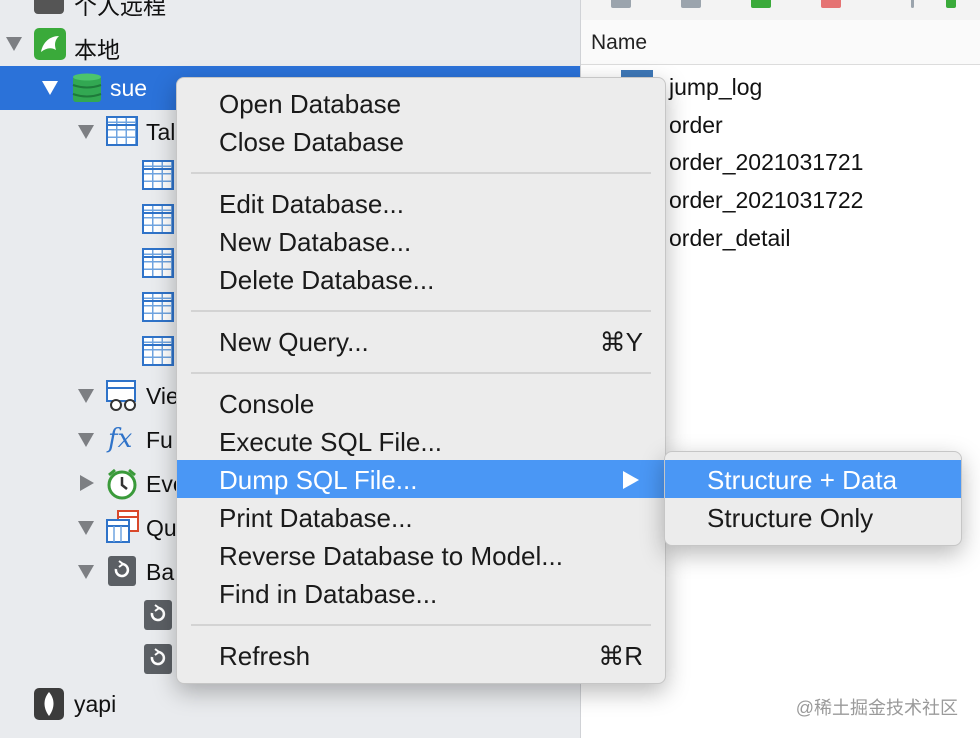 This screenshot has width=980, height=738. What do you see at coordinates (696, 125) in the screenshot?
I see `table-list-item: order` at bounding box center [696, 125].